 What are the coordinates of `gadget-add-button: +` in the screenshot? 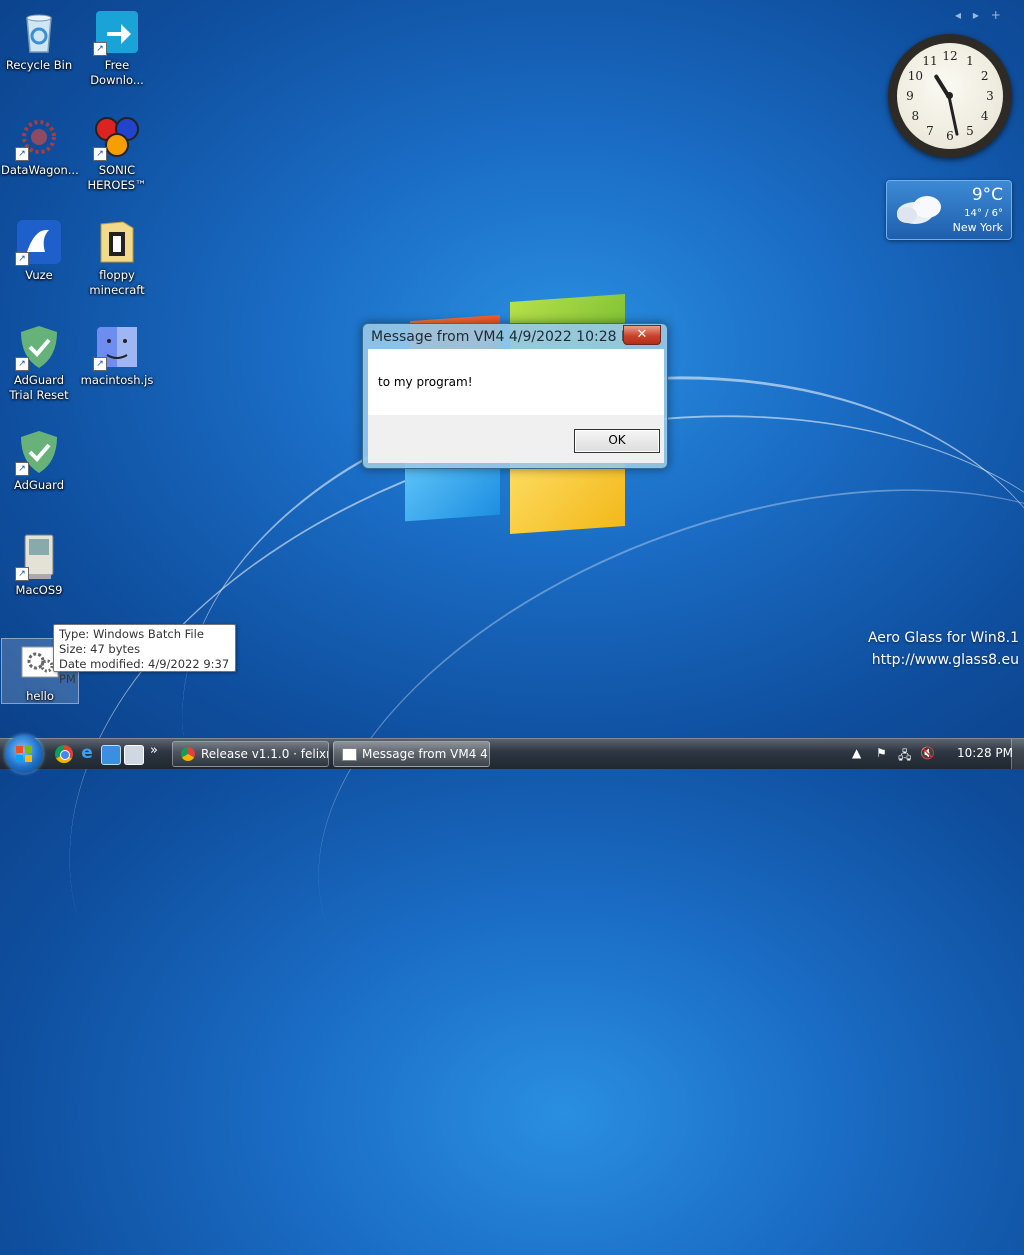 It's located at (996, 15).